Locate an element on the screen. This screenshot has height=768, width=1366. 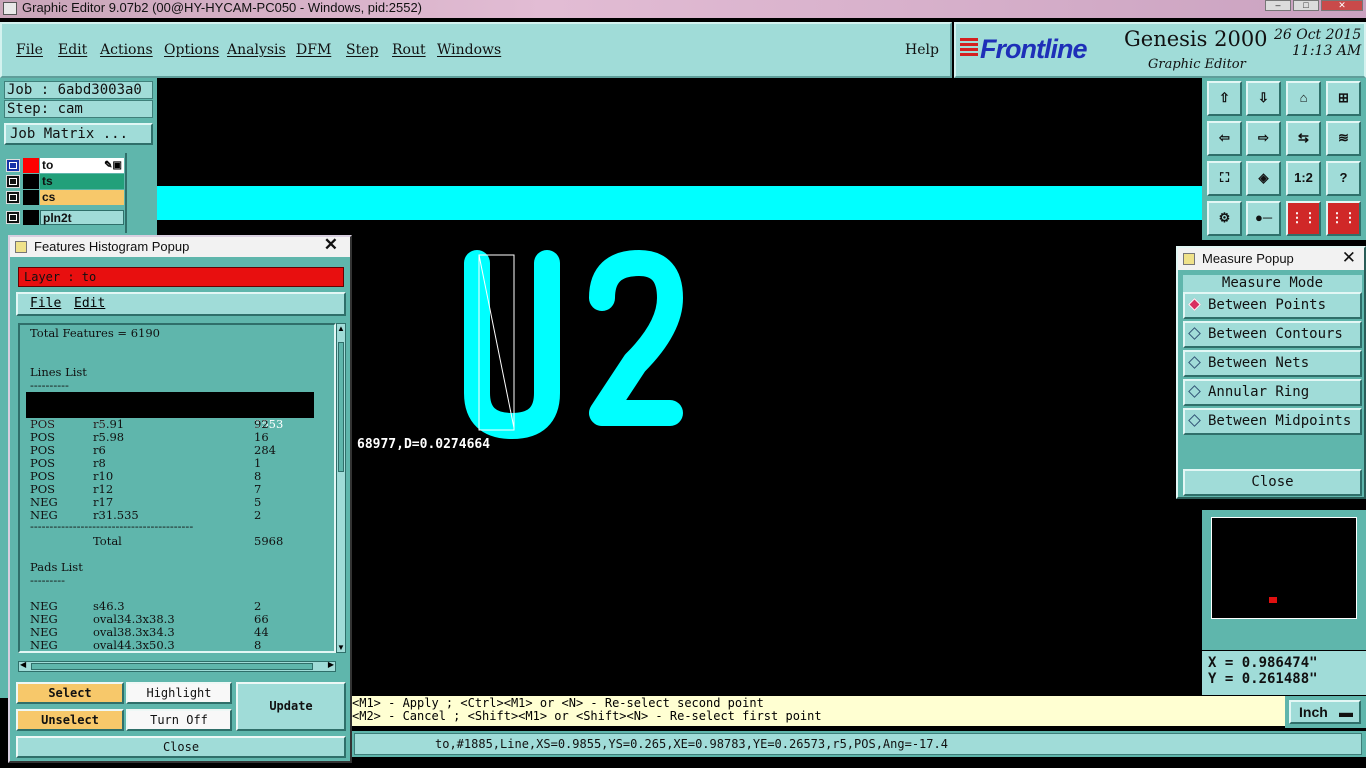
layer-row-ts: ts is located at coordinates (65, 181).